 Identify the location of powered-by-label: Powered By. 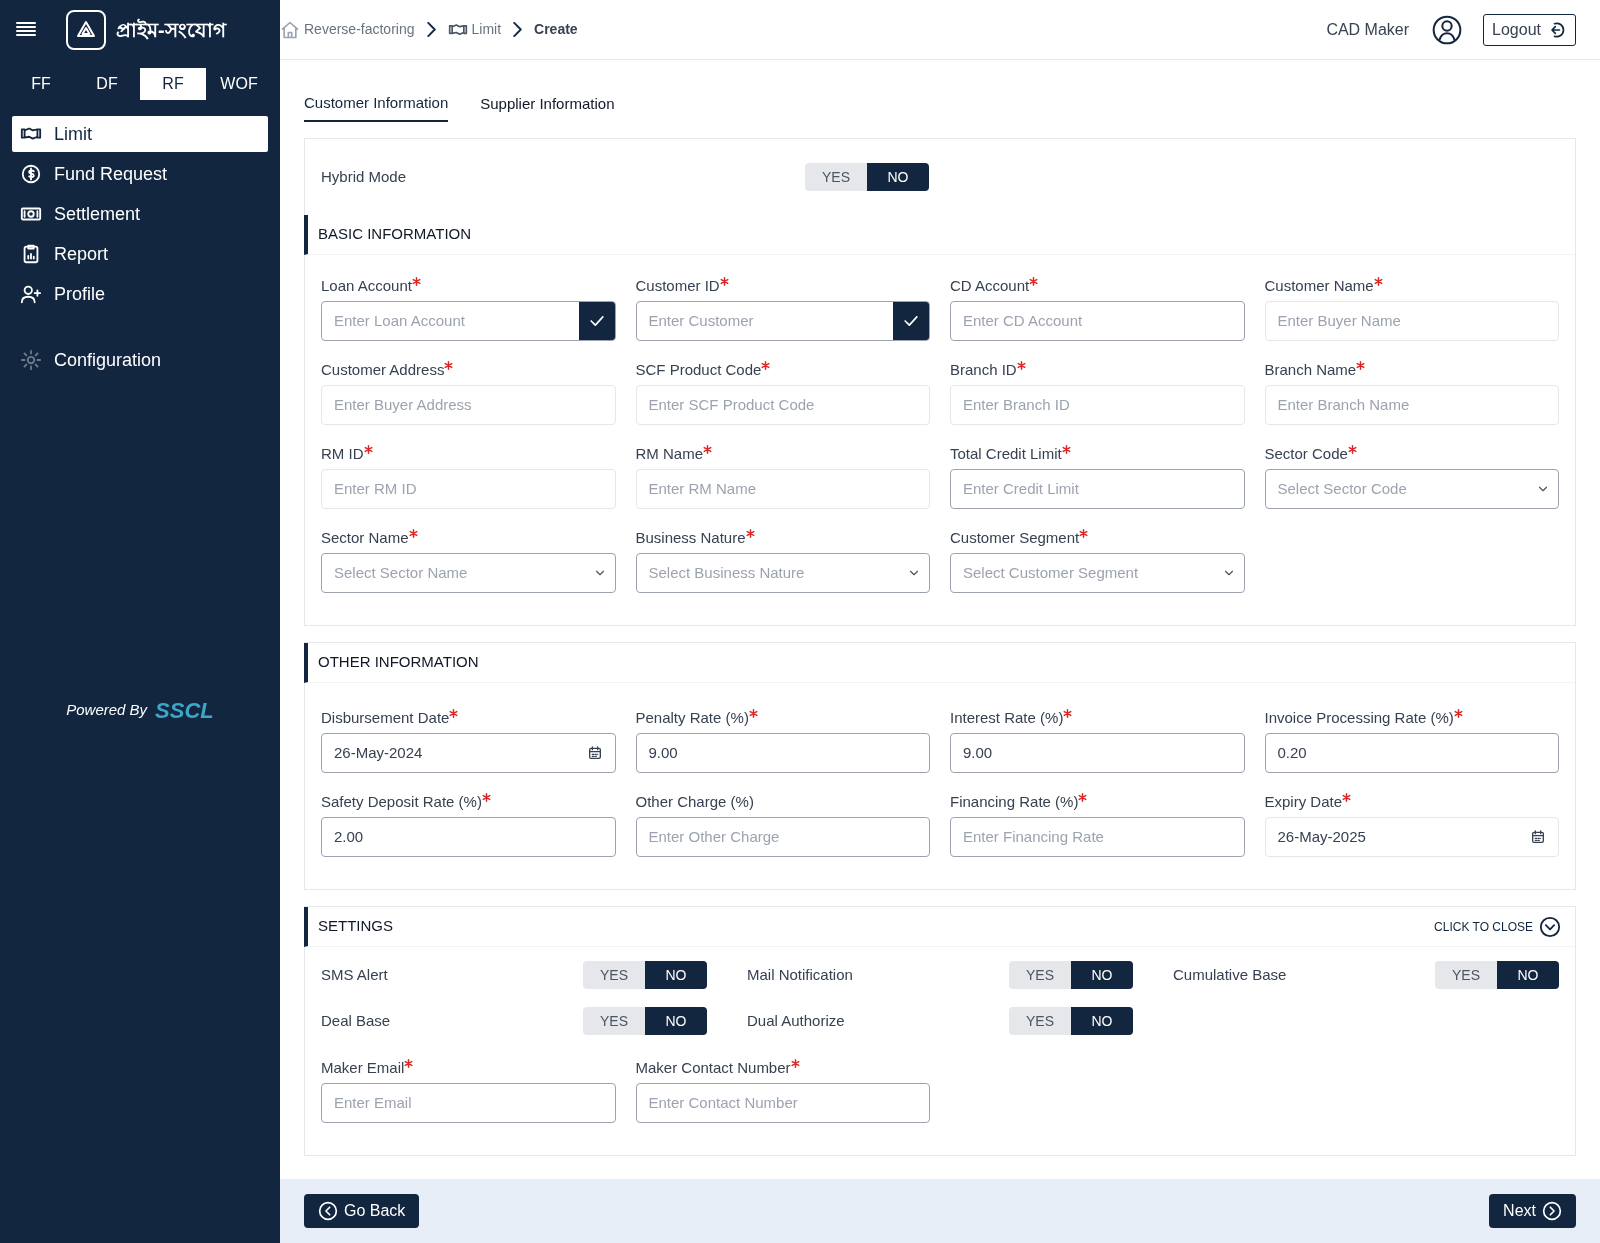
(107, 710).